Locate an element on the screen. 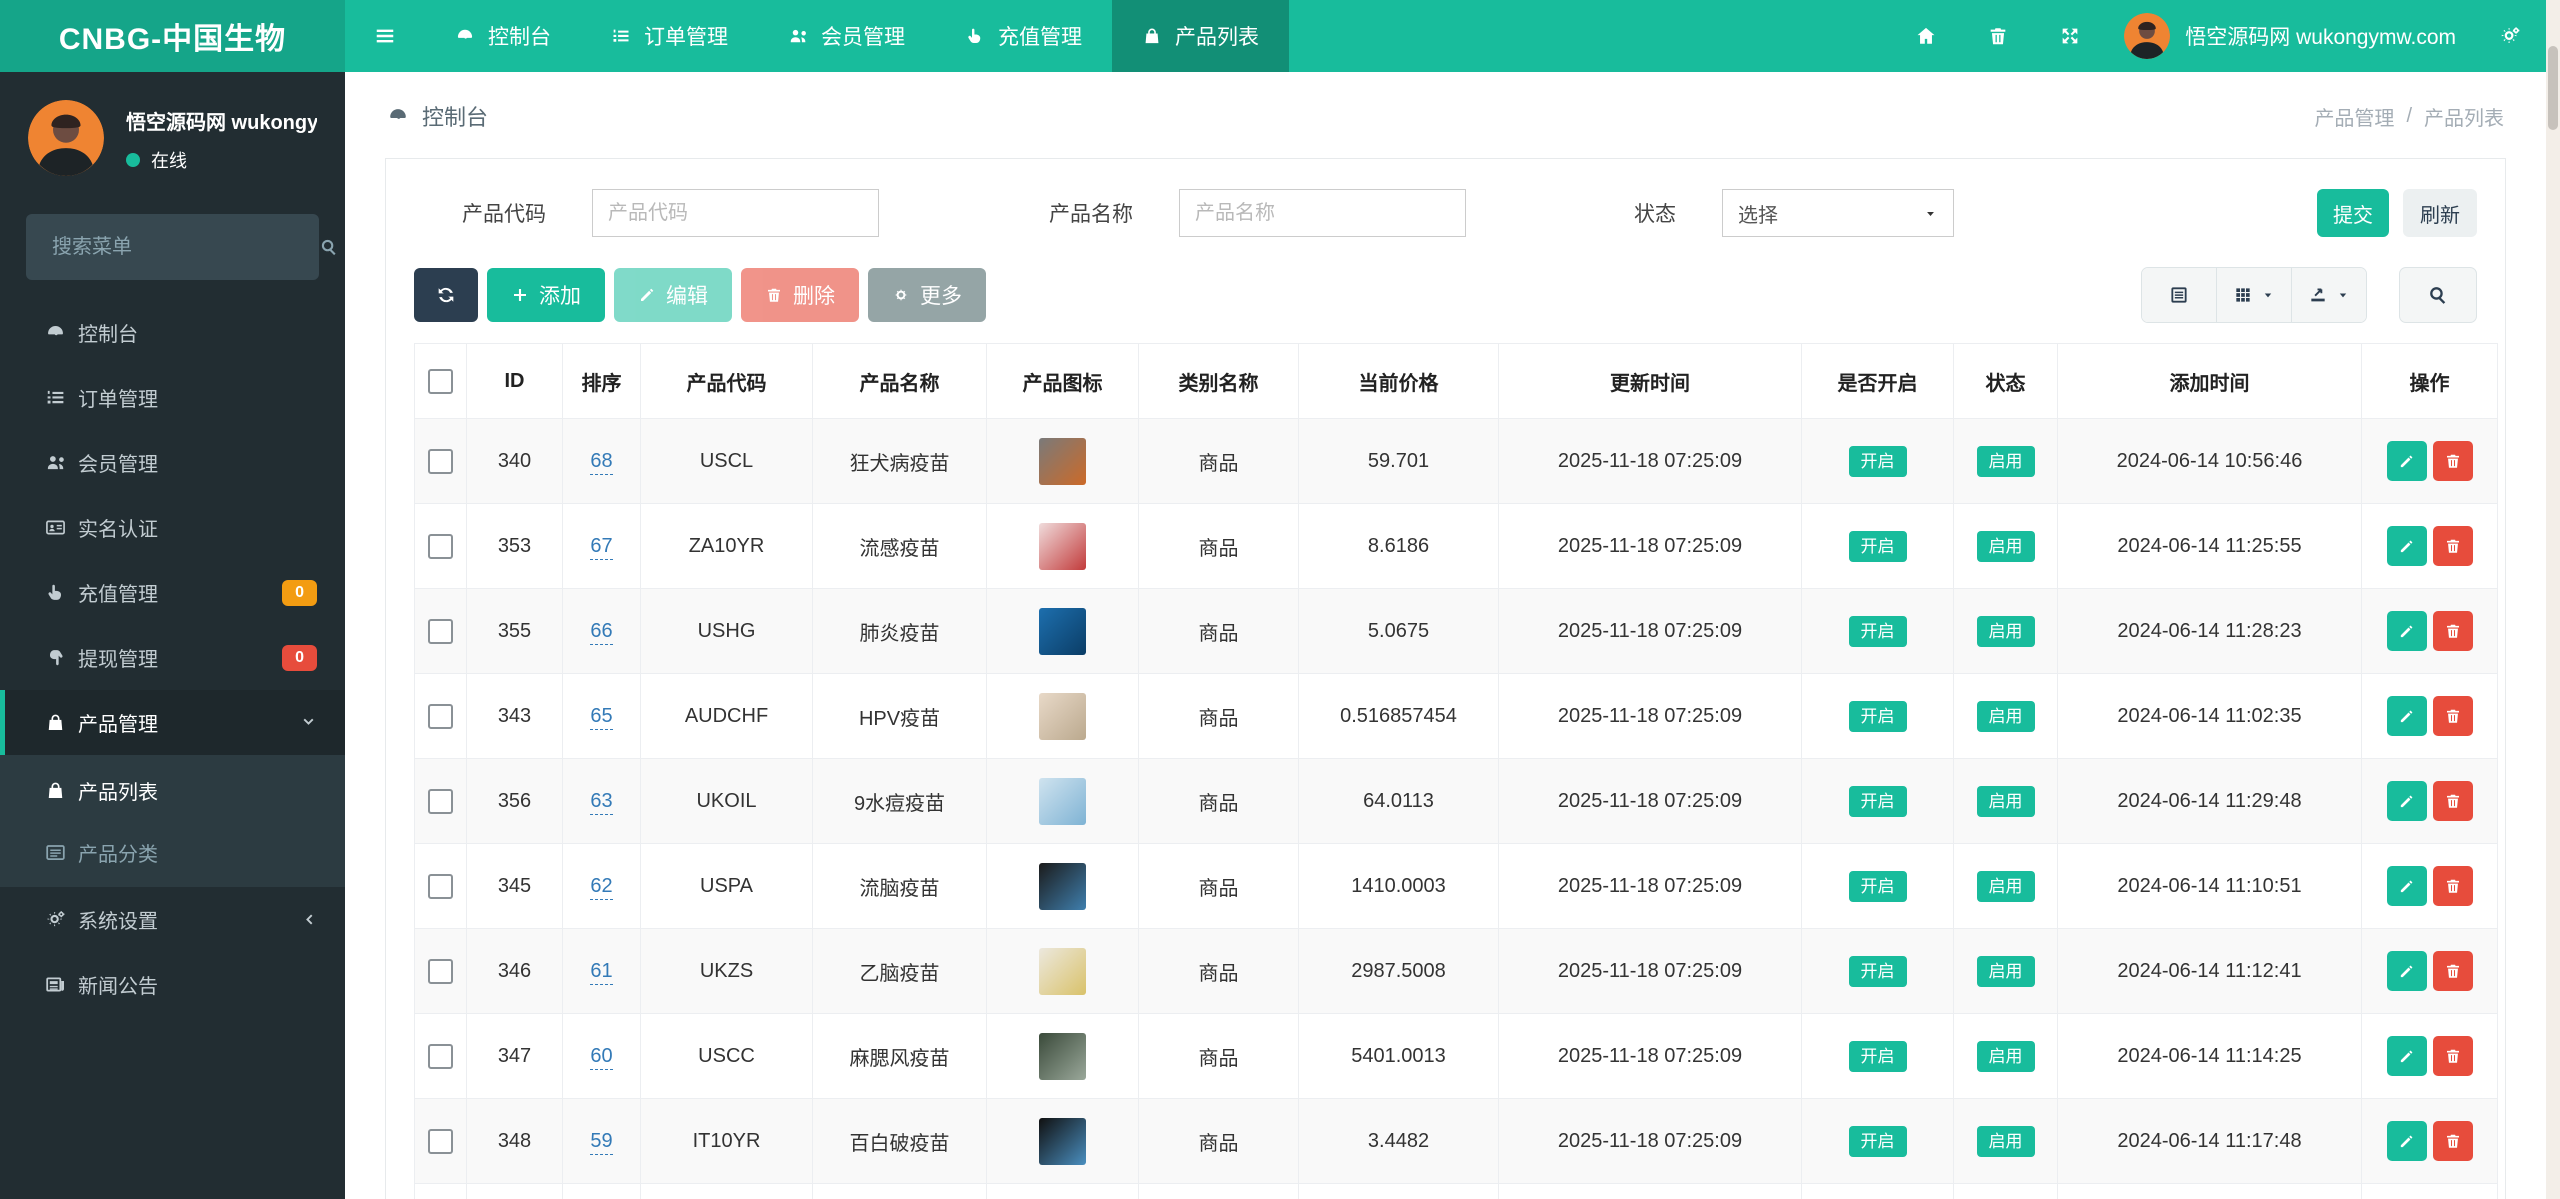 The image size is (2560, 1199). breadcrumb-item-product-management: 产品管理 is located at coordinates (2354, 116).